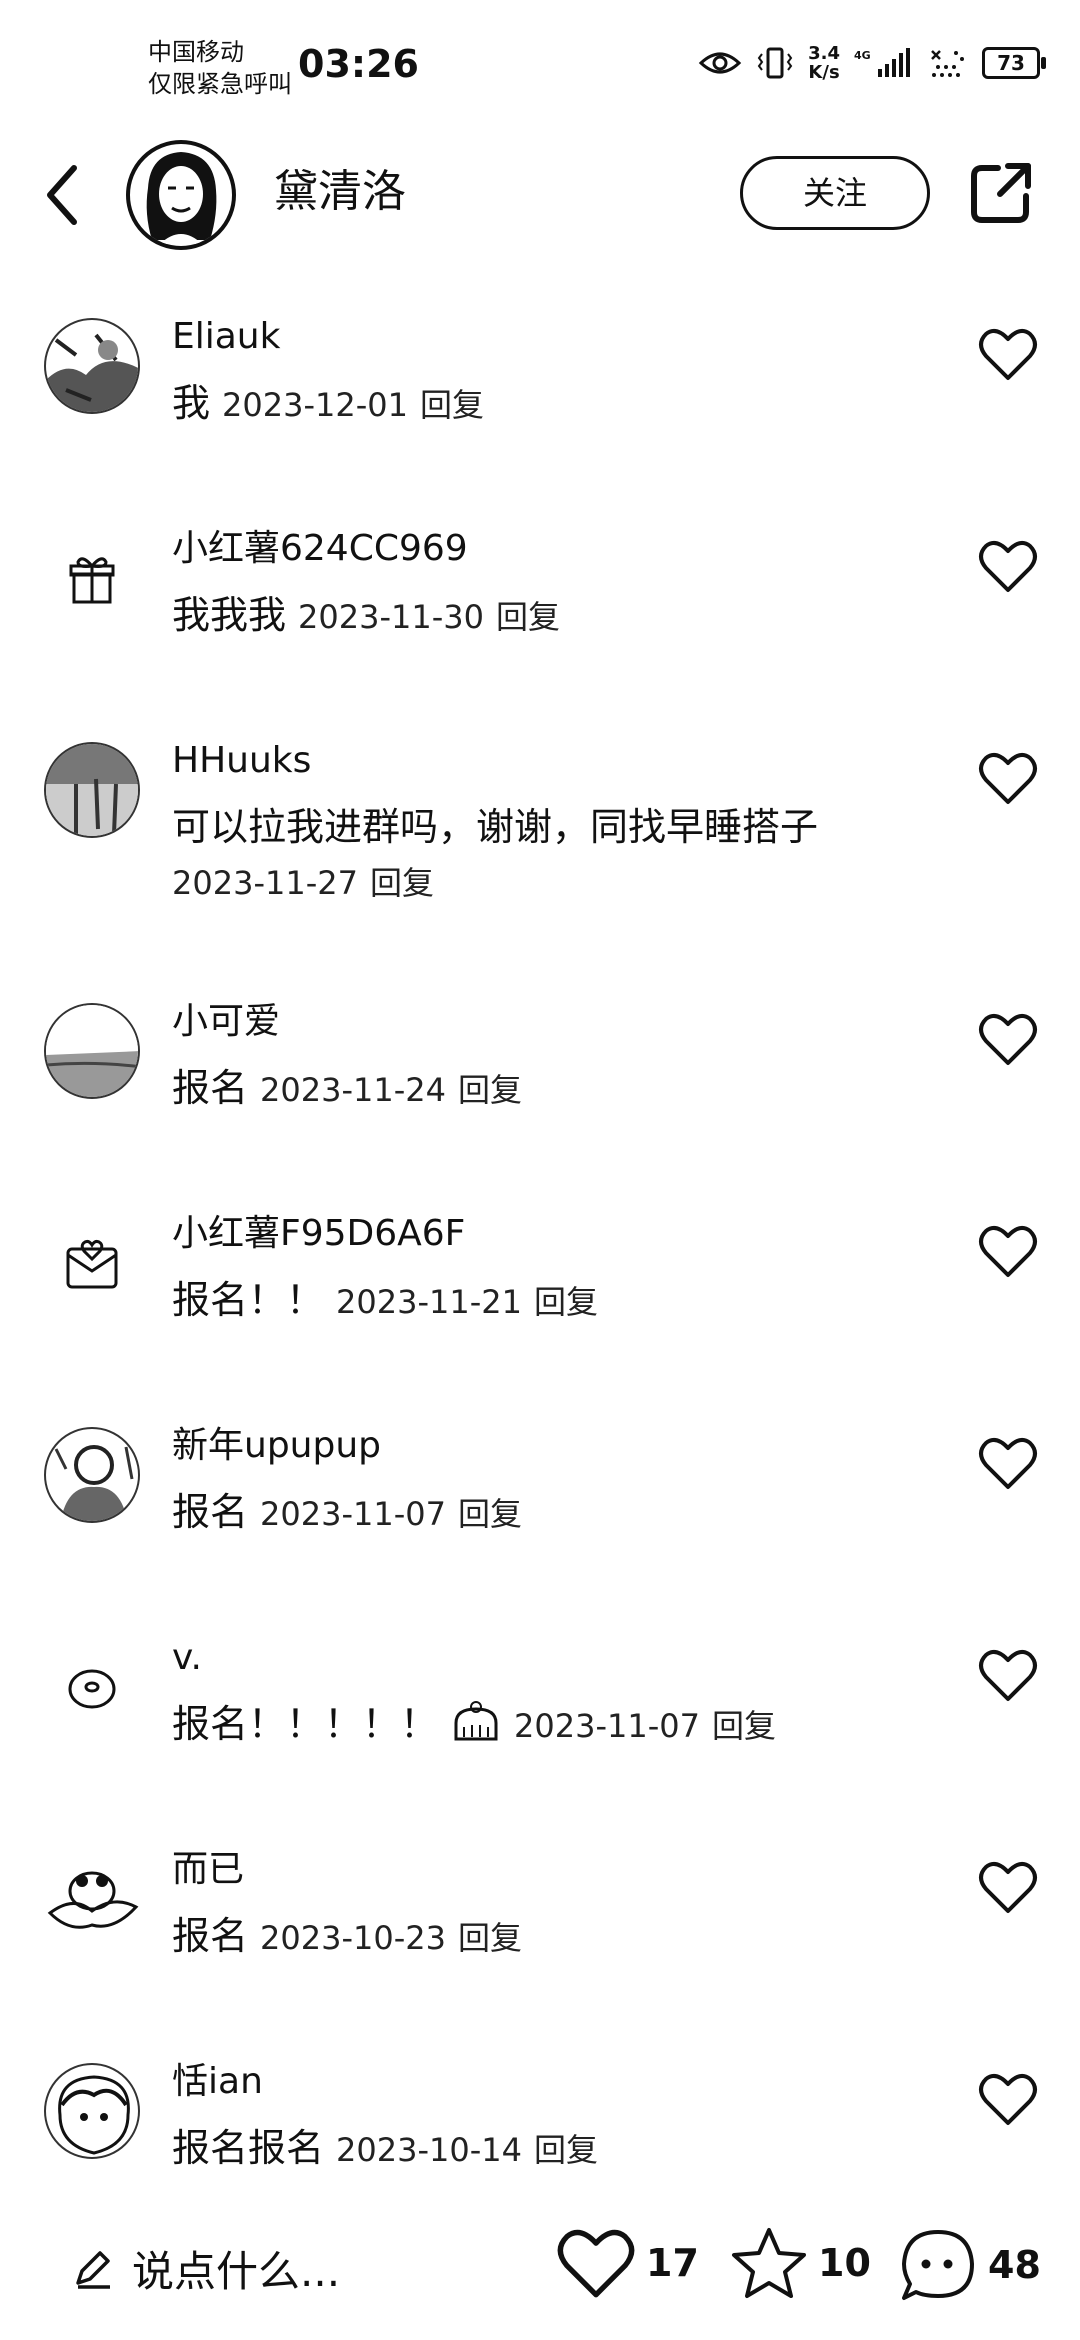 The width and height of the screenshot is (1080, 2340). I want to click on comment-username: 而已, so click(208, 1870).